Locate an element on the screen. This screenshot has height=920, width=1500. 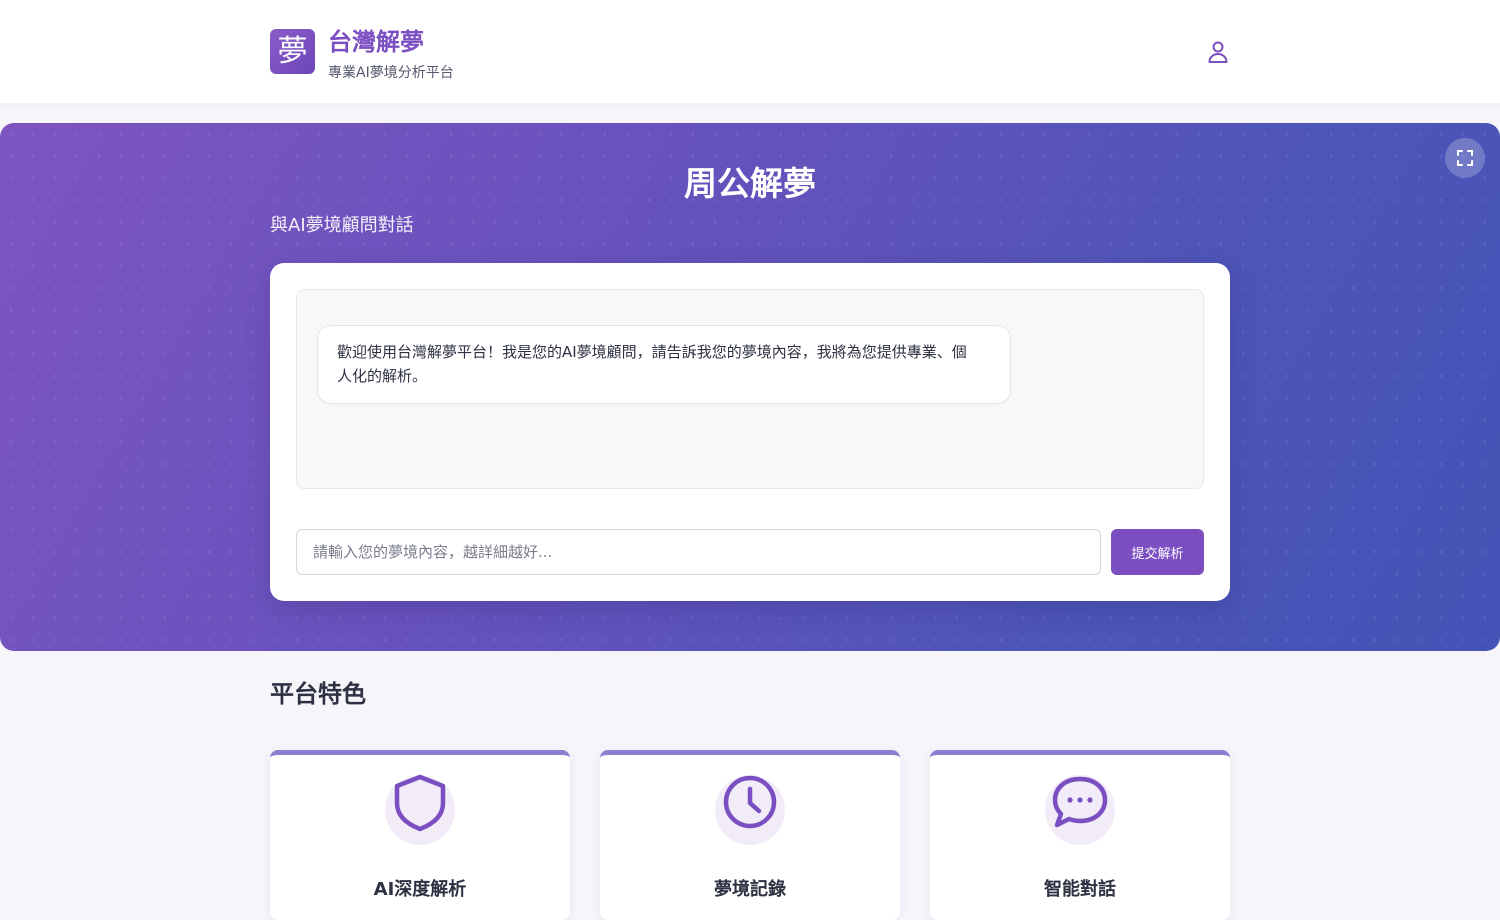
chat-bubble-icon is located at coordinates (1080, 802).